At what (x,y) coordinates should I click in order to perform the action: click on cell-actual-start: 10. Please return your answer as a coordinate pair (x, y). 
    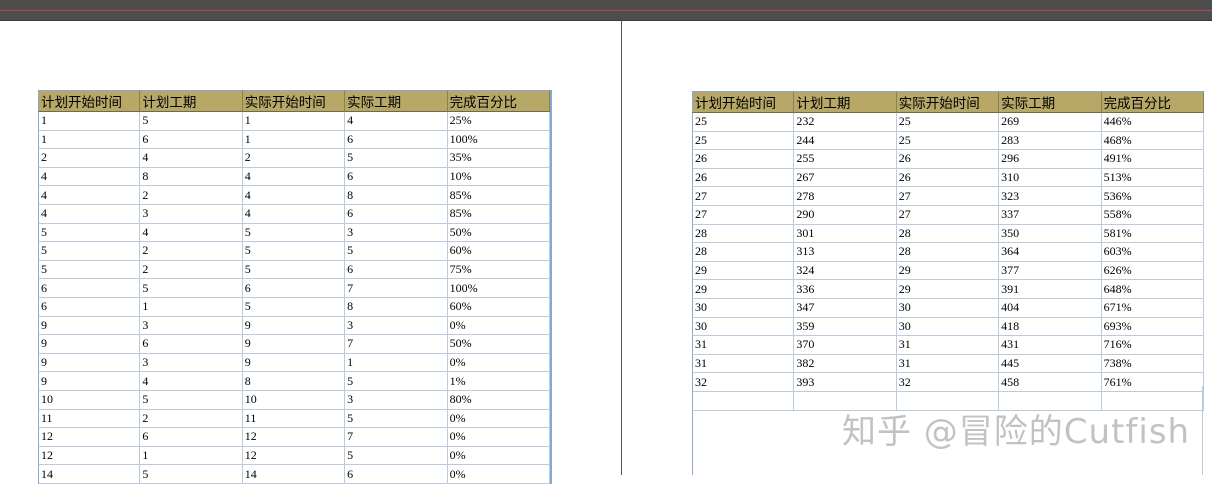
    Looking at the image, I should click on (294, 400).